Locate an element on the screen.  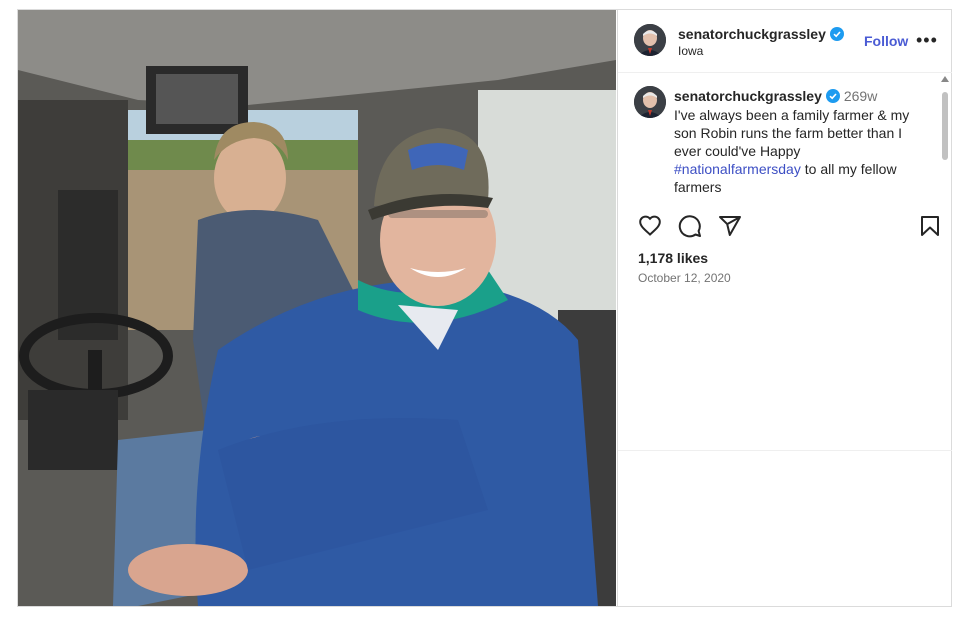
caption-scrollbar is located at coordinates (945, 144).